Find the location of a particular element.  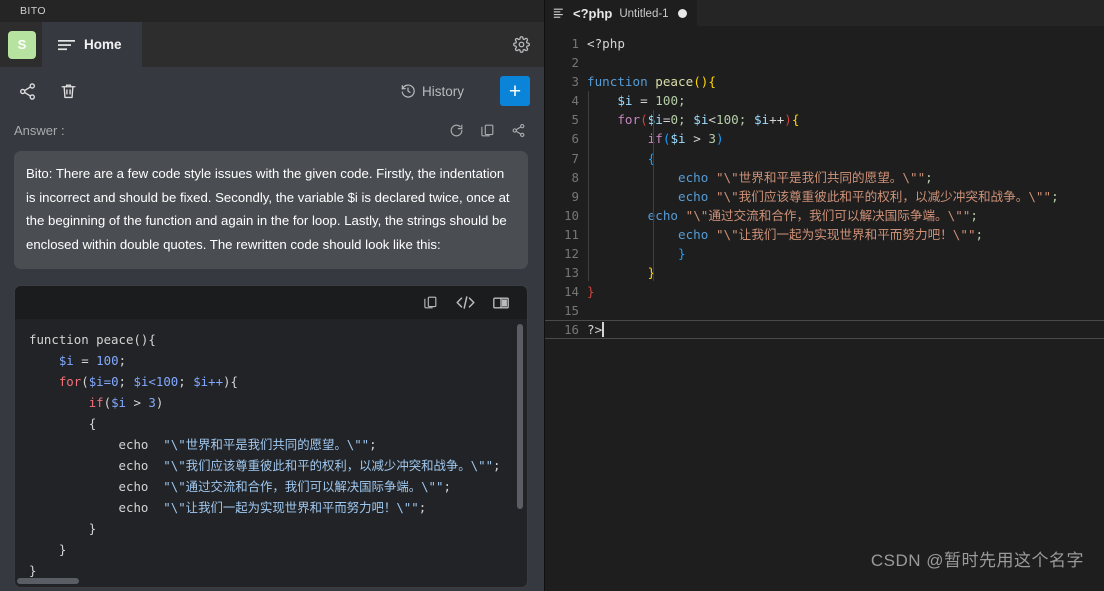

line-number: 12 is located at coordinates (571, 254).